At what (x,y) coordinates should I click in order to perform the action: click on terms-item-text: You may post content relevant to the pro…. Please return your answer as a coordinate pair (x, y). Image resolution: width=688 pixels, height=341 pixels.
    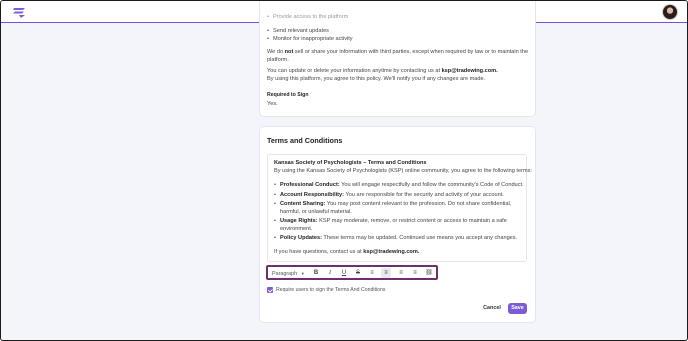
    Looking at the image, I should click on (418, 204).